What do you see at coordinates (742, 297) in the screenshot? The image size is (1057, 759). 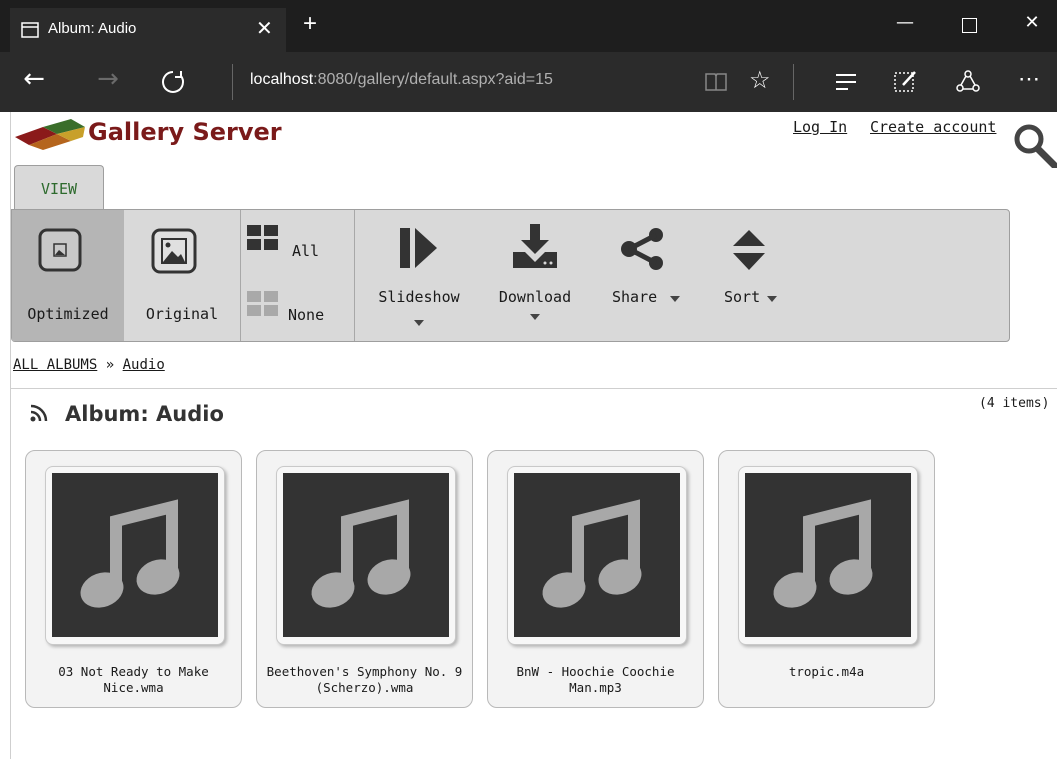 I see `sort-label: Sort` at bounding box center [742, 297].